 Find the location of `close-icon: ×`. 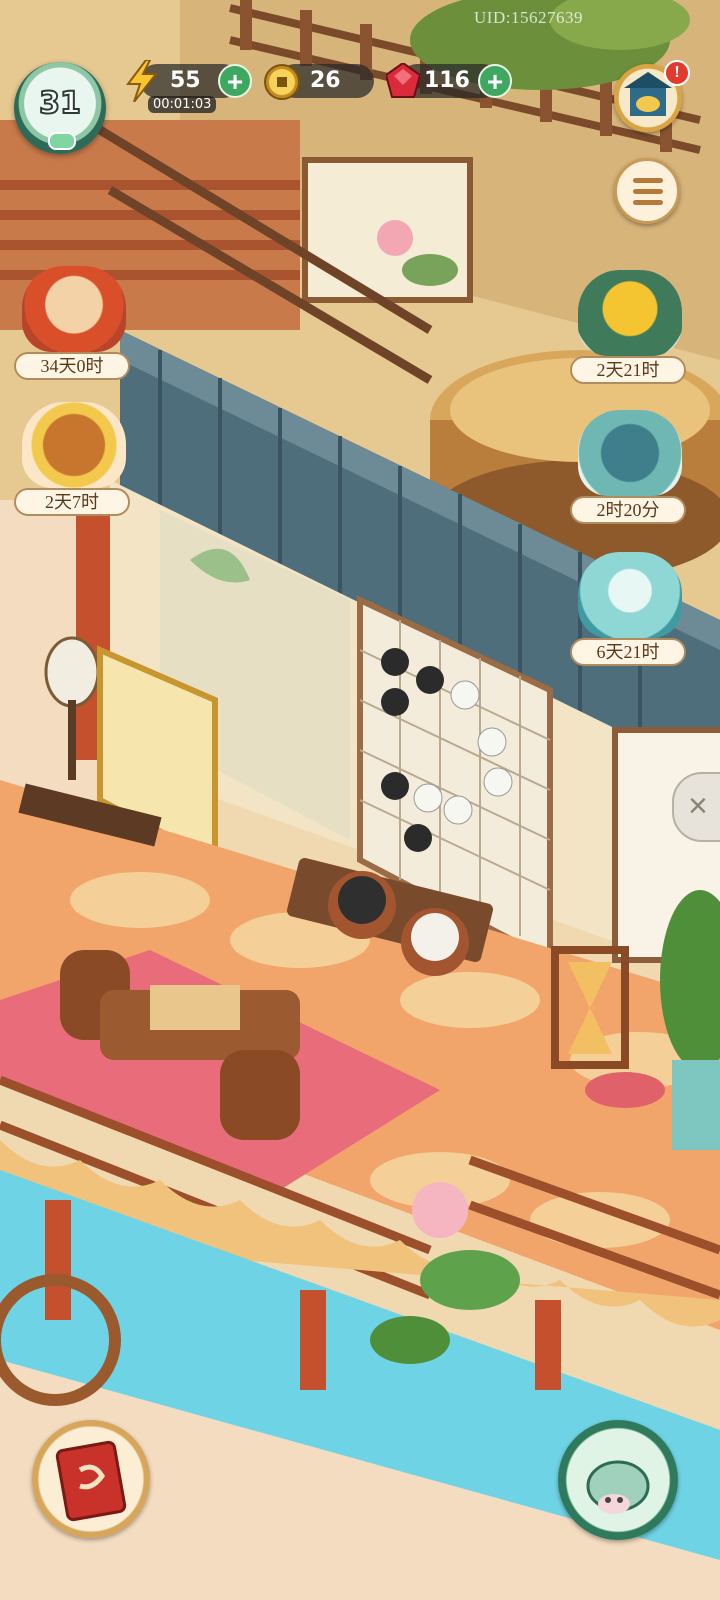

close-icon: × is located at coordinates (698, 806).